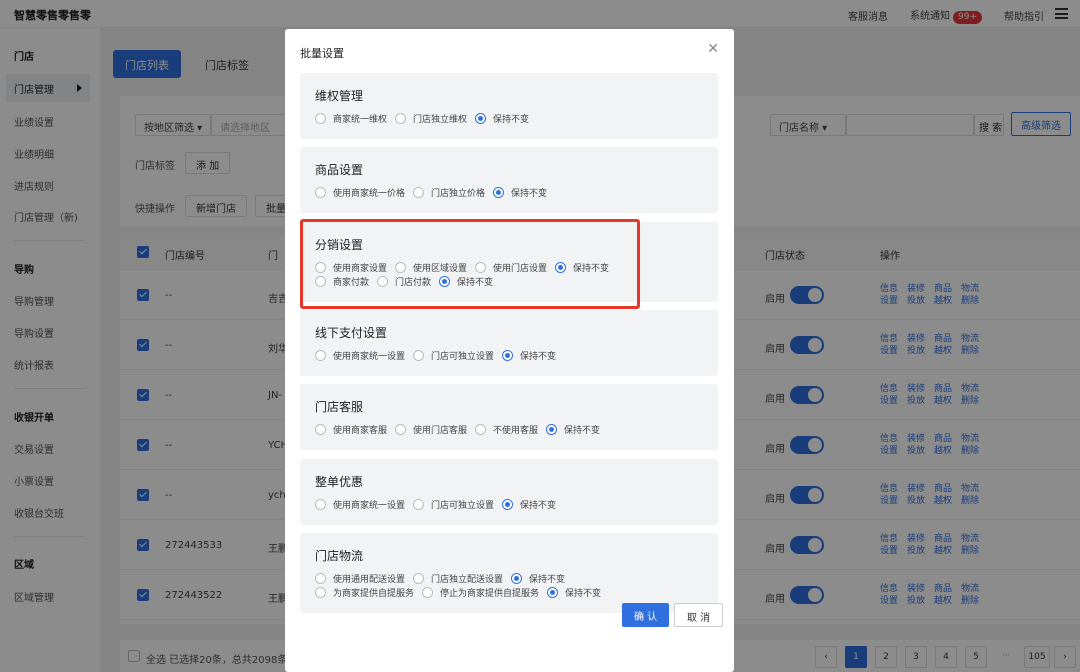  Describe the element at coordinates (516, 431) in the screenshot. I see `radio-label: 不使用客服` at that location.